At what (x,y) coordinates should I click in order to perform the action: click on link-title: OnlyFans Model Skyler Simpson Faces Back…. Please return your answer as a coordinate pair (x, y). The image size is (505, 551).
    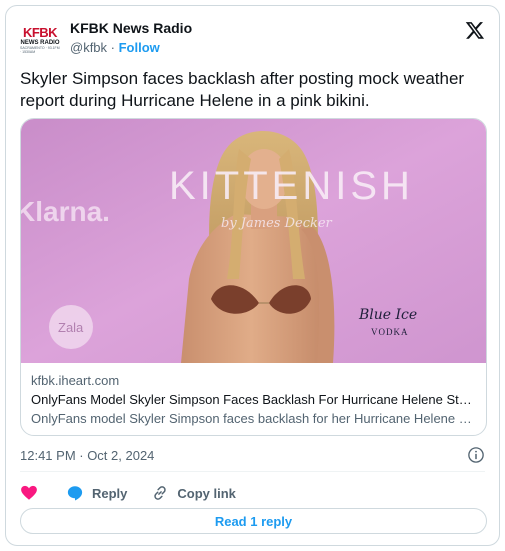
    Looking at the image, I should click on (254, 399).